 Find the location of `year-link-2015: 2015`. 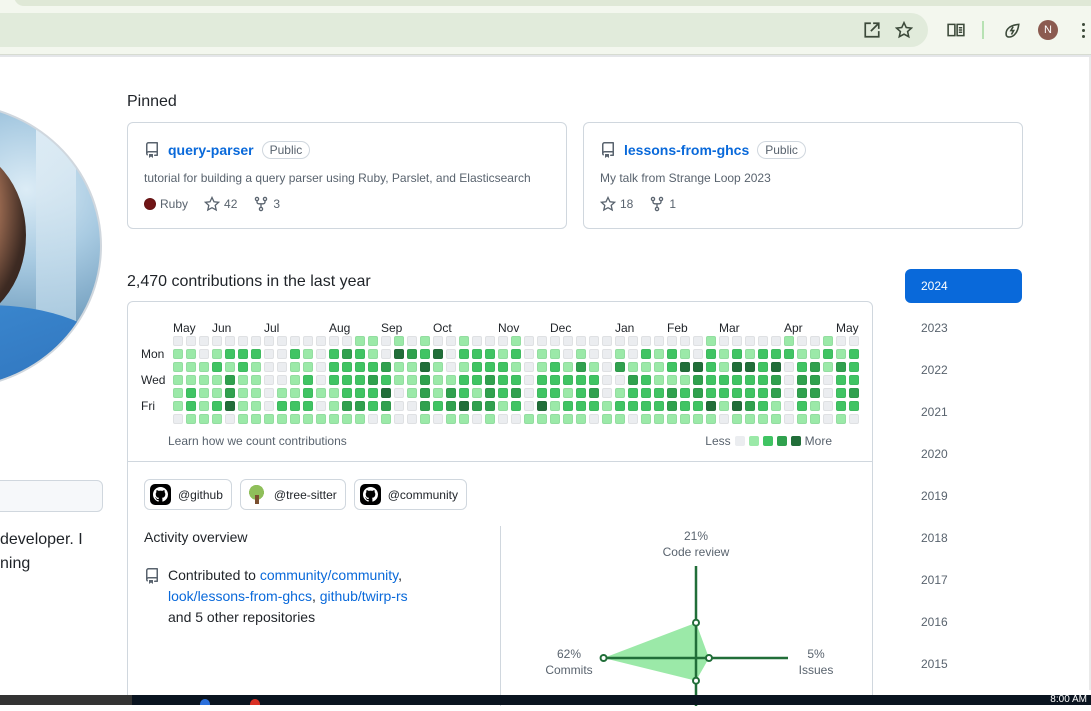

year-link-2015: 2015 is located at coordinates (963, 664).